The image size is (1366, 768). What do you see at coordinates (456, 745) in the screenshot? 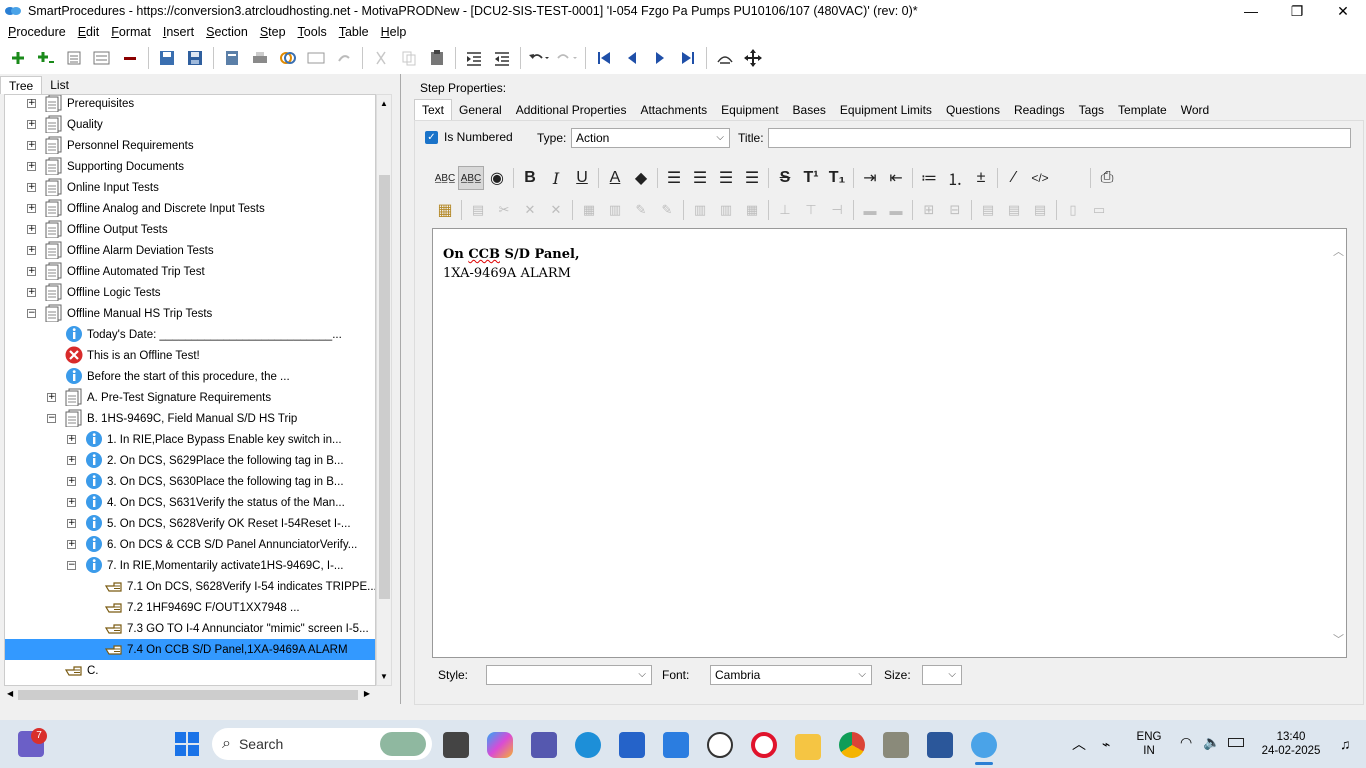
I see `file-explorer-dark-icon` at bounding box center [456, 745].